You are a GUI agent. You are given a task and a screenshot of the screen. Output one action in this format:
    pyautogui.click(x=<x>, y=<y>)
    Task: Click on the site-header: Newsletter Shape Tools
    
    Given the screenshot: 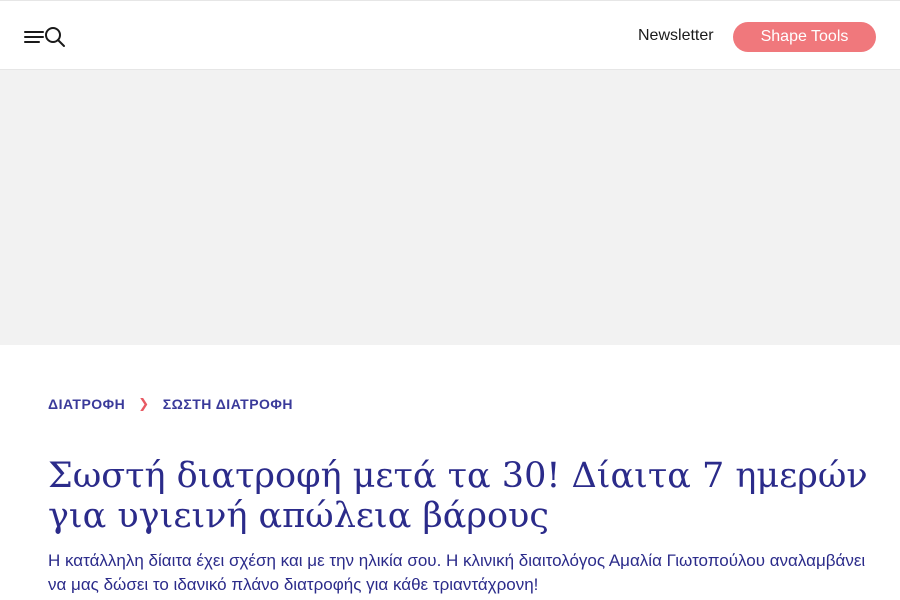 What is the action you would take?
    pyautogui.click(x=450, y=35)
    